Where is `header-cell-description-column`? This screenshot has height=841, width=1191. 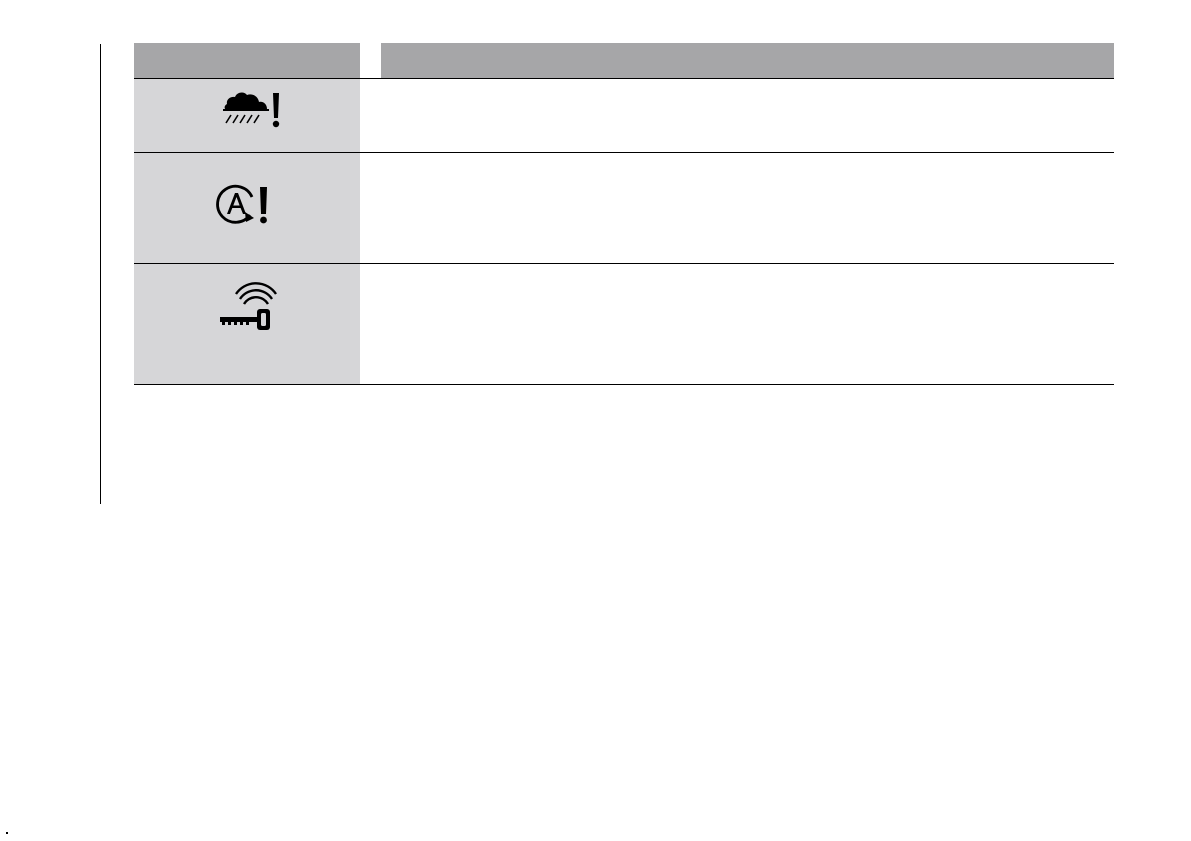
header-cell-description-column is located at coordinates (747, 60).